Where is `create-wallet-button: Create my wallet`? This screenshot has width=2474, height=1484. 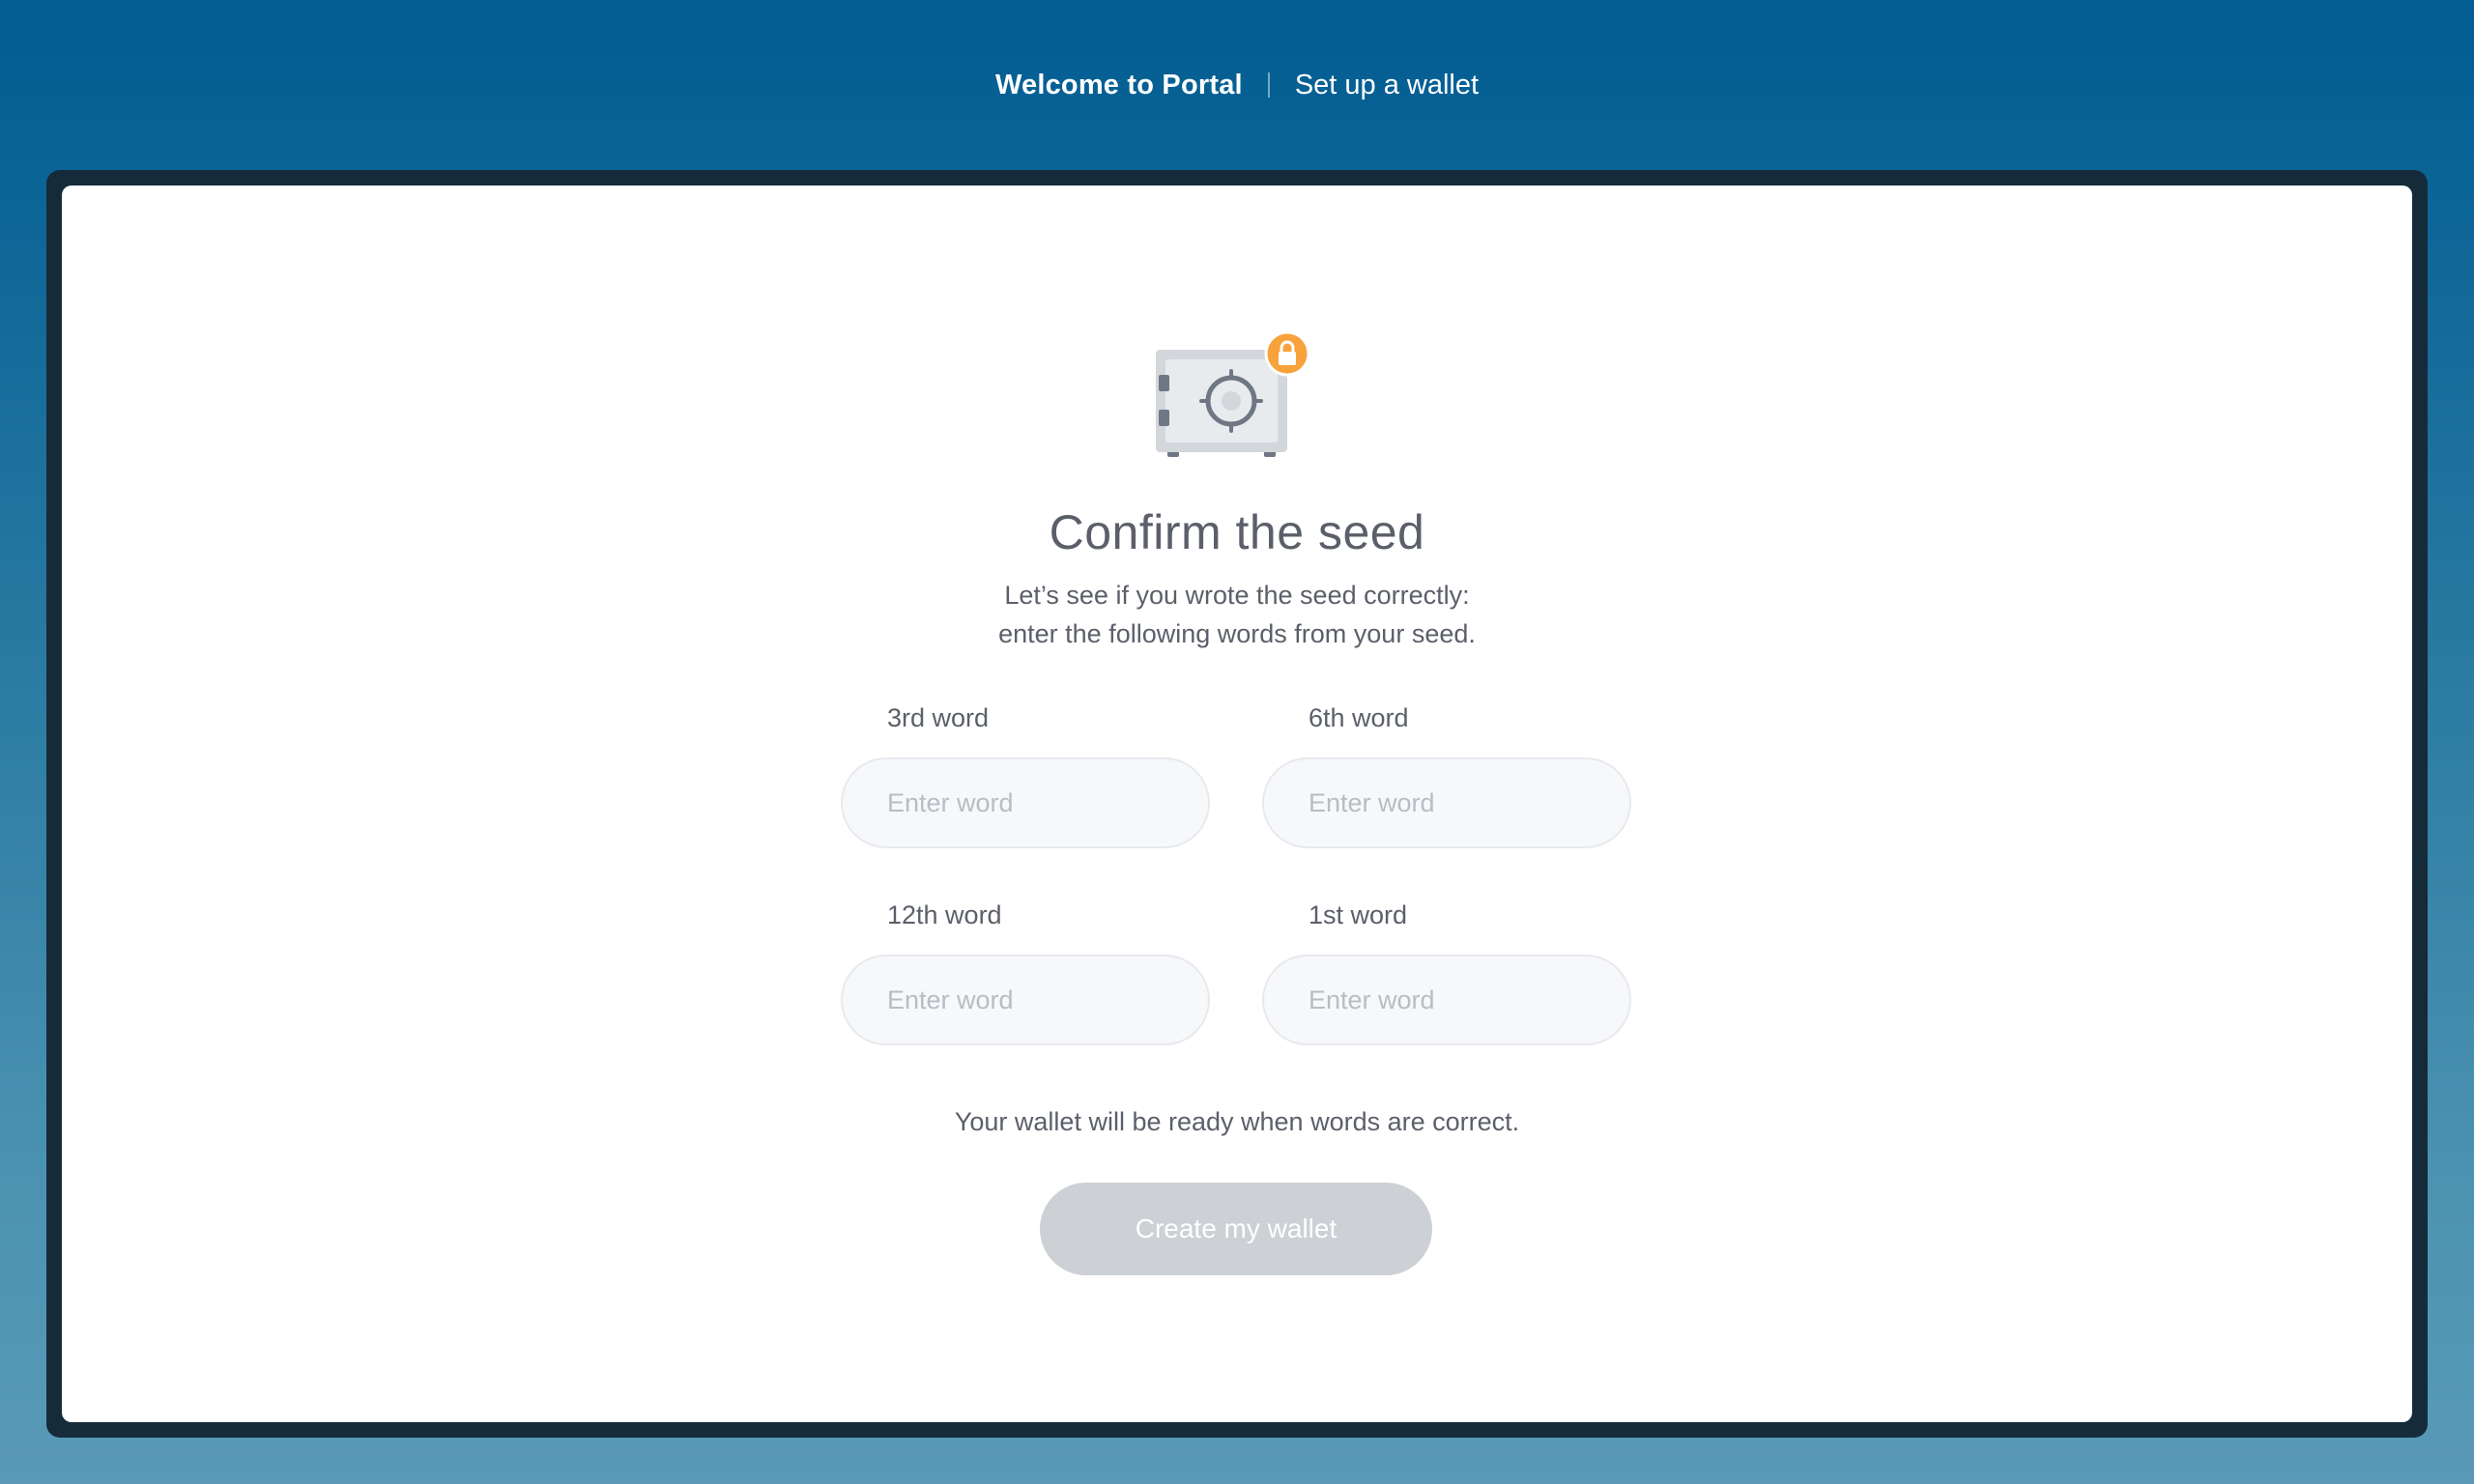 create-wallet-button: Create my wallet is located at coordinates (1236, 1229).